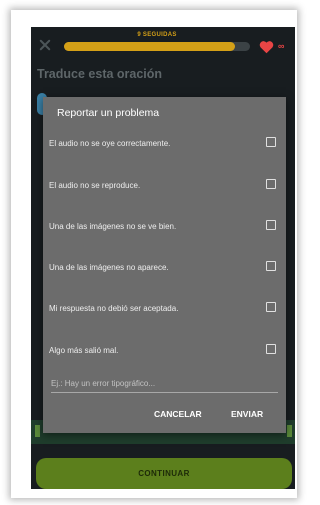  I want to click on hearts-count: ∞, so click(281, 46).